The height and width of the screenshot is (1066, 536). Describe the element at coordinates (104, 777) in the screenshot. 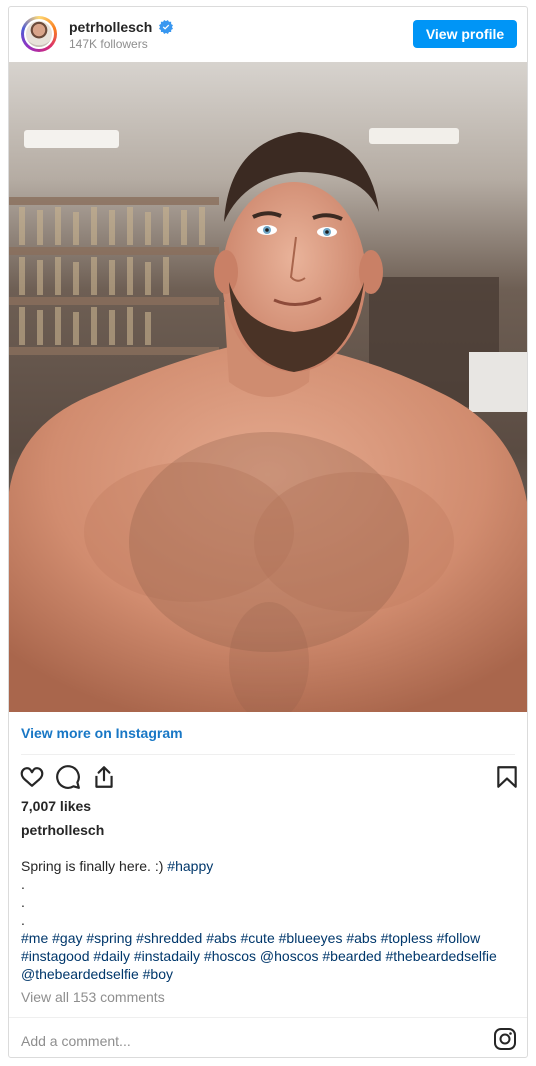

I see `share-icon` at that location.